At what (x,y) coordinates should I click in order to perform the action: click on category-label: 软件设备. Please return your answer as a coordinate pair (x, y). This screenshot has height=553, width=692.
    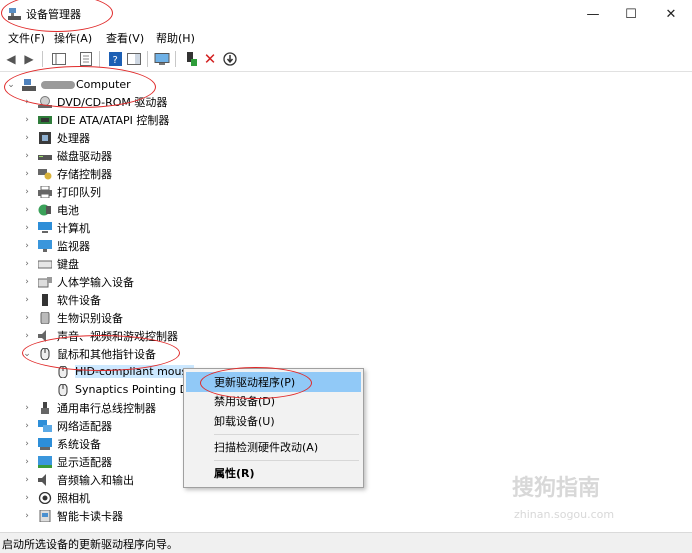
    Looking at the image, I should click on (79, 300).